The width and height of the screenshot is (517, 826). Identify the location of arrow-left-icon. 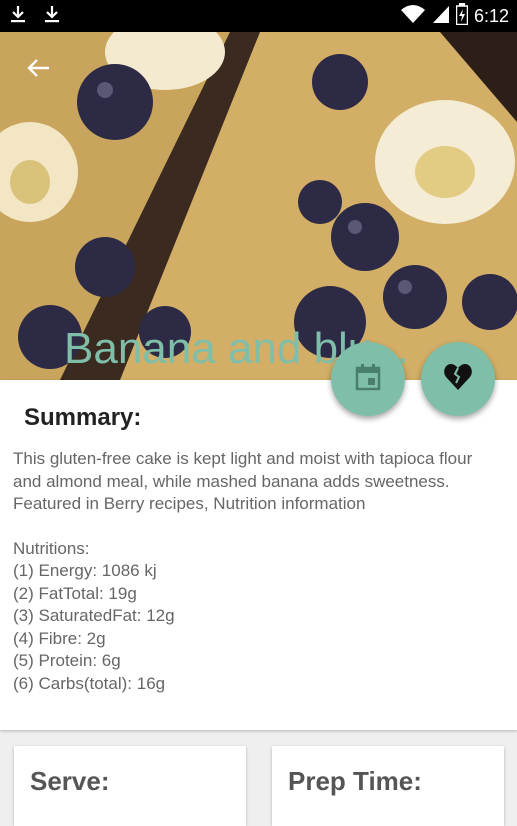
(38, 70).